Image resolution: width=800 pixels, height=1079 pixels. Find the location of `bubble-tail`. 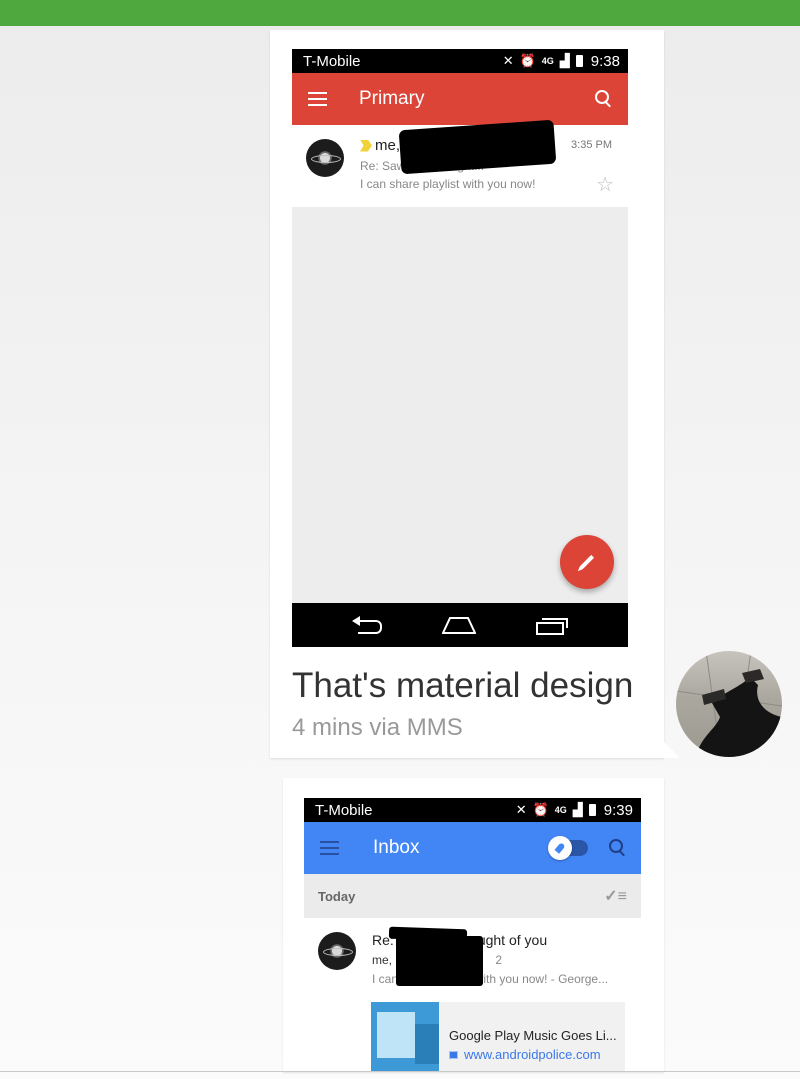

bubble-tail is located at coordinates (671, 749).